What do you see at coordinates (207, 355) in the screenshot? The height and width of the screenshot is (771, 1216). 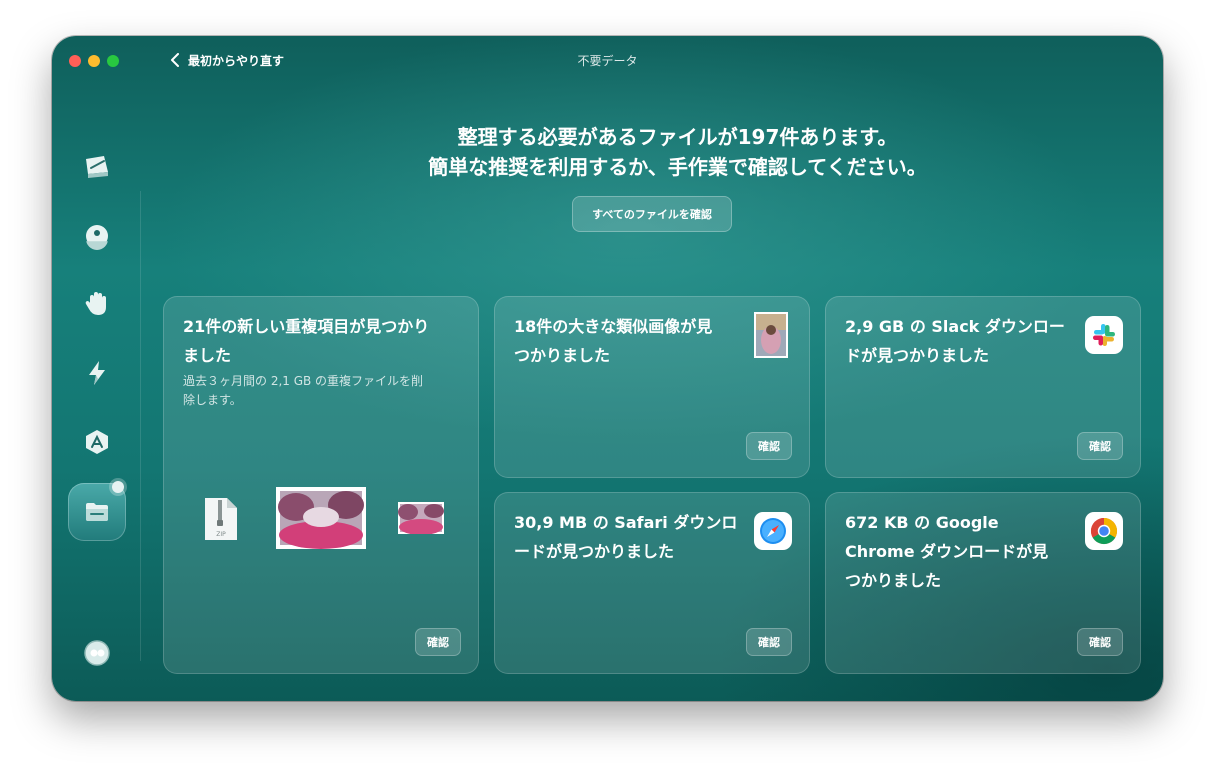 I see `duplicates-title-line-2: ました` at bounding box center [207, 355].